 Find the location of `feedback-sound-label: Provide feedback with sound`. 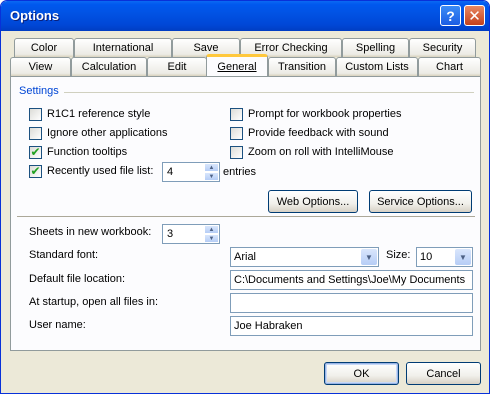

feedback-sound-label: Provide feedback with sound is located at coordinates (318, 133).